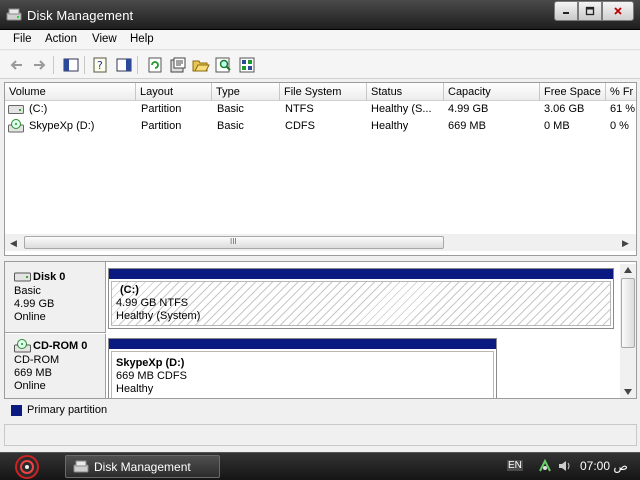 The image size is (640, 480). Describe the element at coordinates (628, 392) in the screenshot. I see `scroll-down-icon` at that location.